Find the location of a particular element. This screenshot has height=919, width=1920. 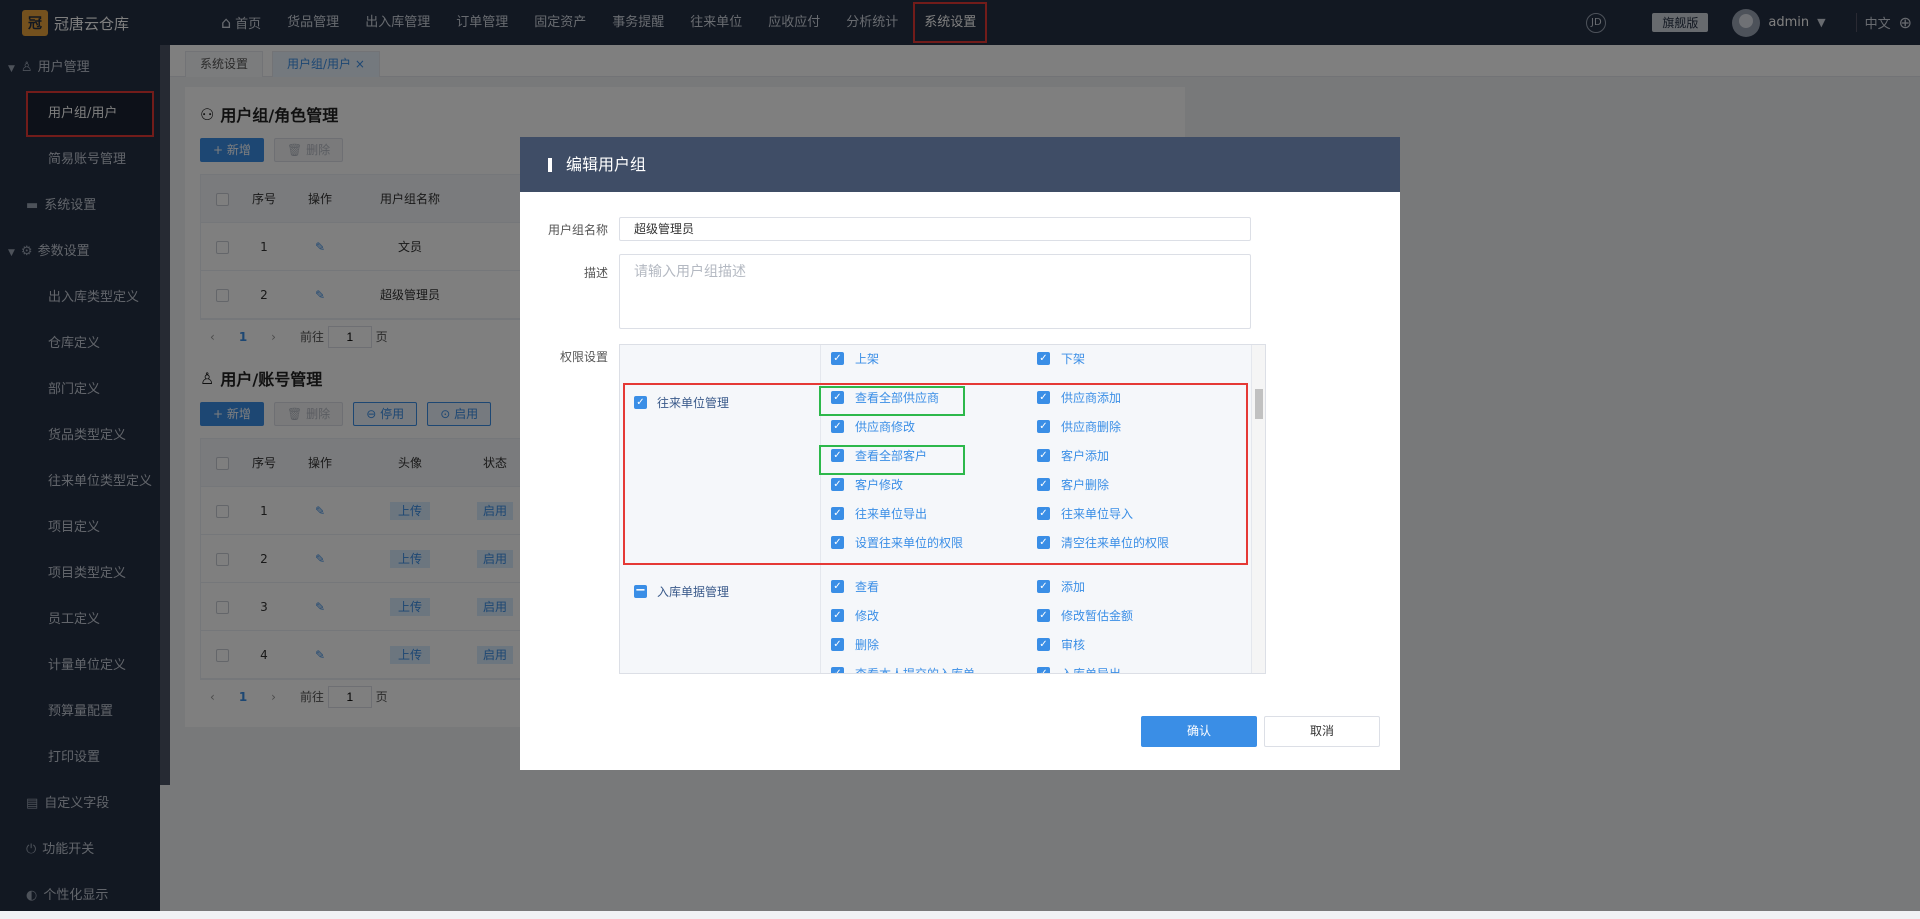

perm-row: ✓ 上架 ✓ 下架 is located at coordinates (936, 363).